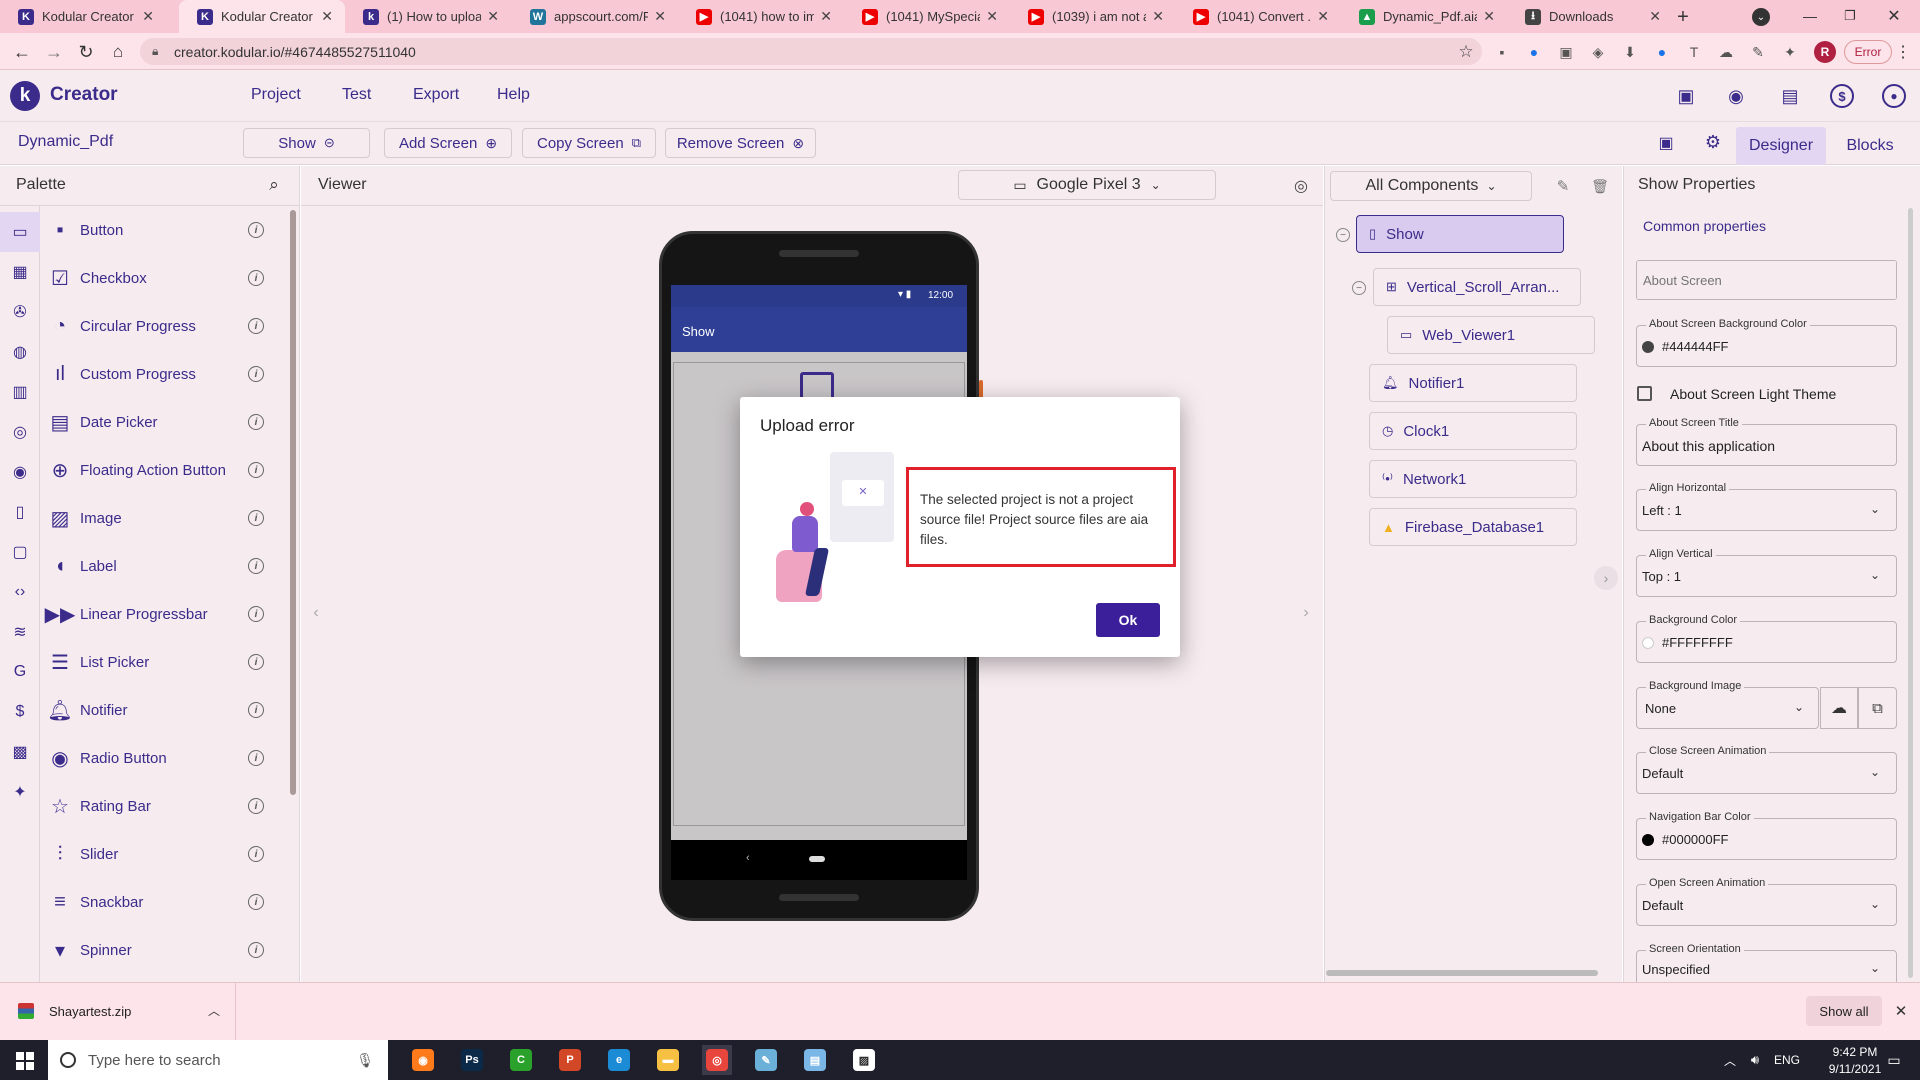 The height and width of the screenshot is (1080, 1920). Describe the element at coordinates (160, 374) in the screenshot. I see `palette-item: ıl Custom Progress i` at that location.